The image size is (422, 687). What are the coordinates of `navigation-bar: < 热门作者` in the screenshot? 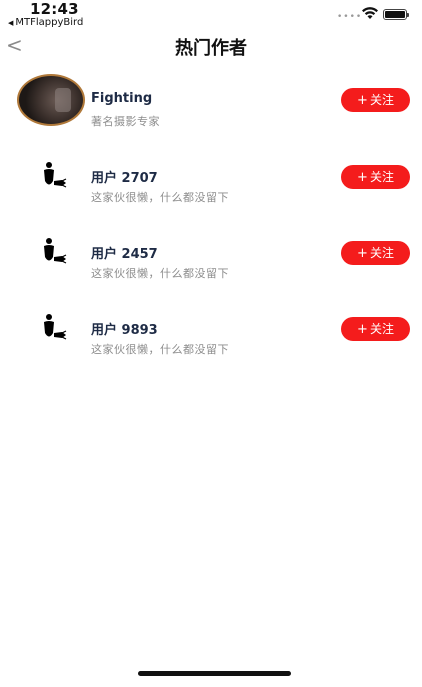 It's located at (211, 47).